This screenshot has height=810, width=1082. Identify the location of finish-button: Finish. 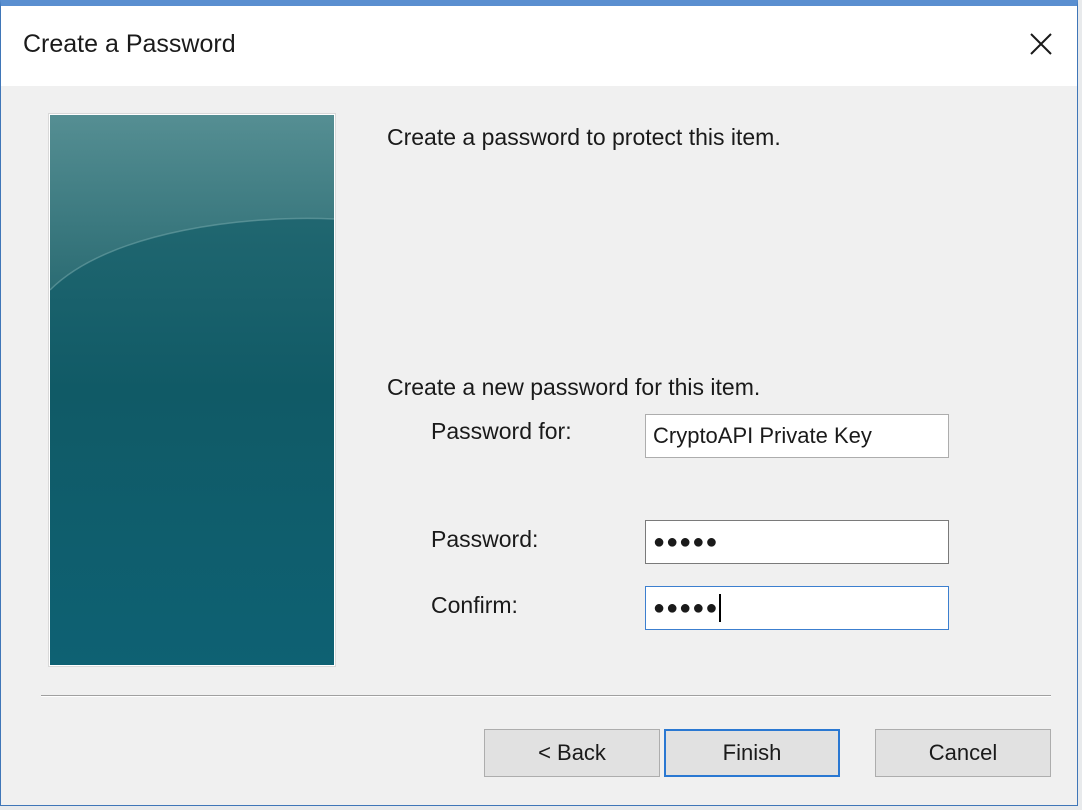
(752, 753).